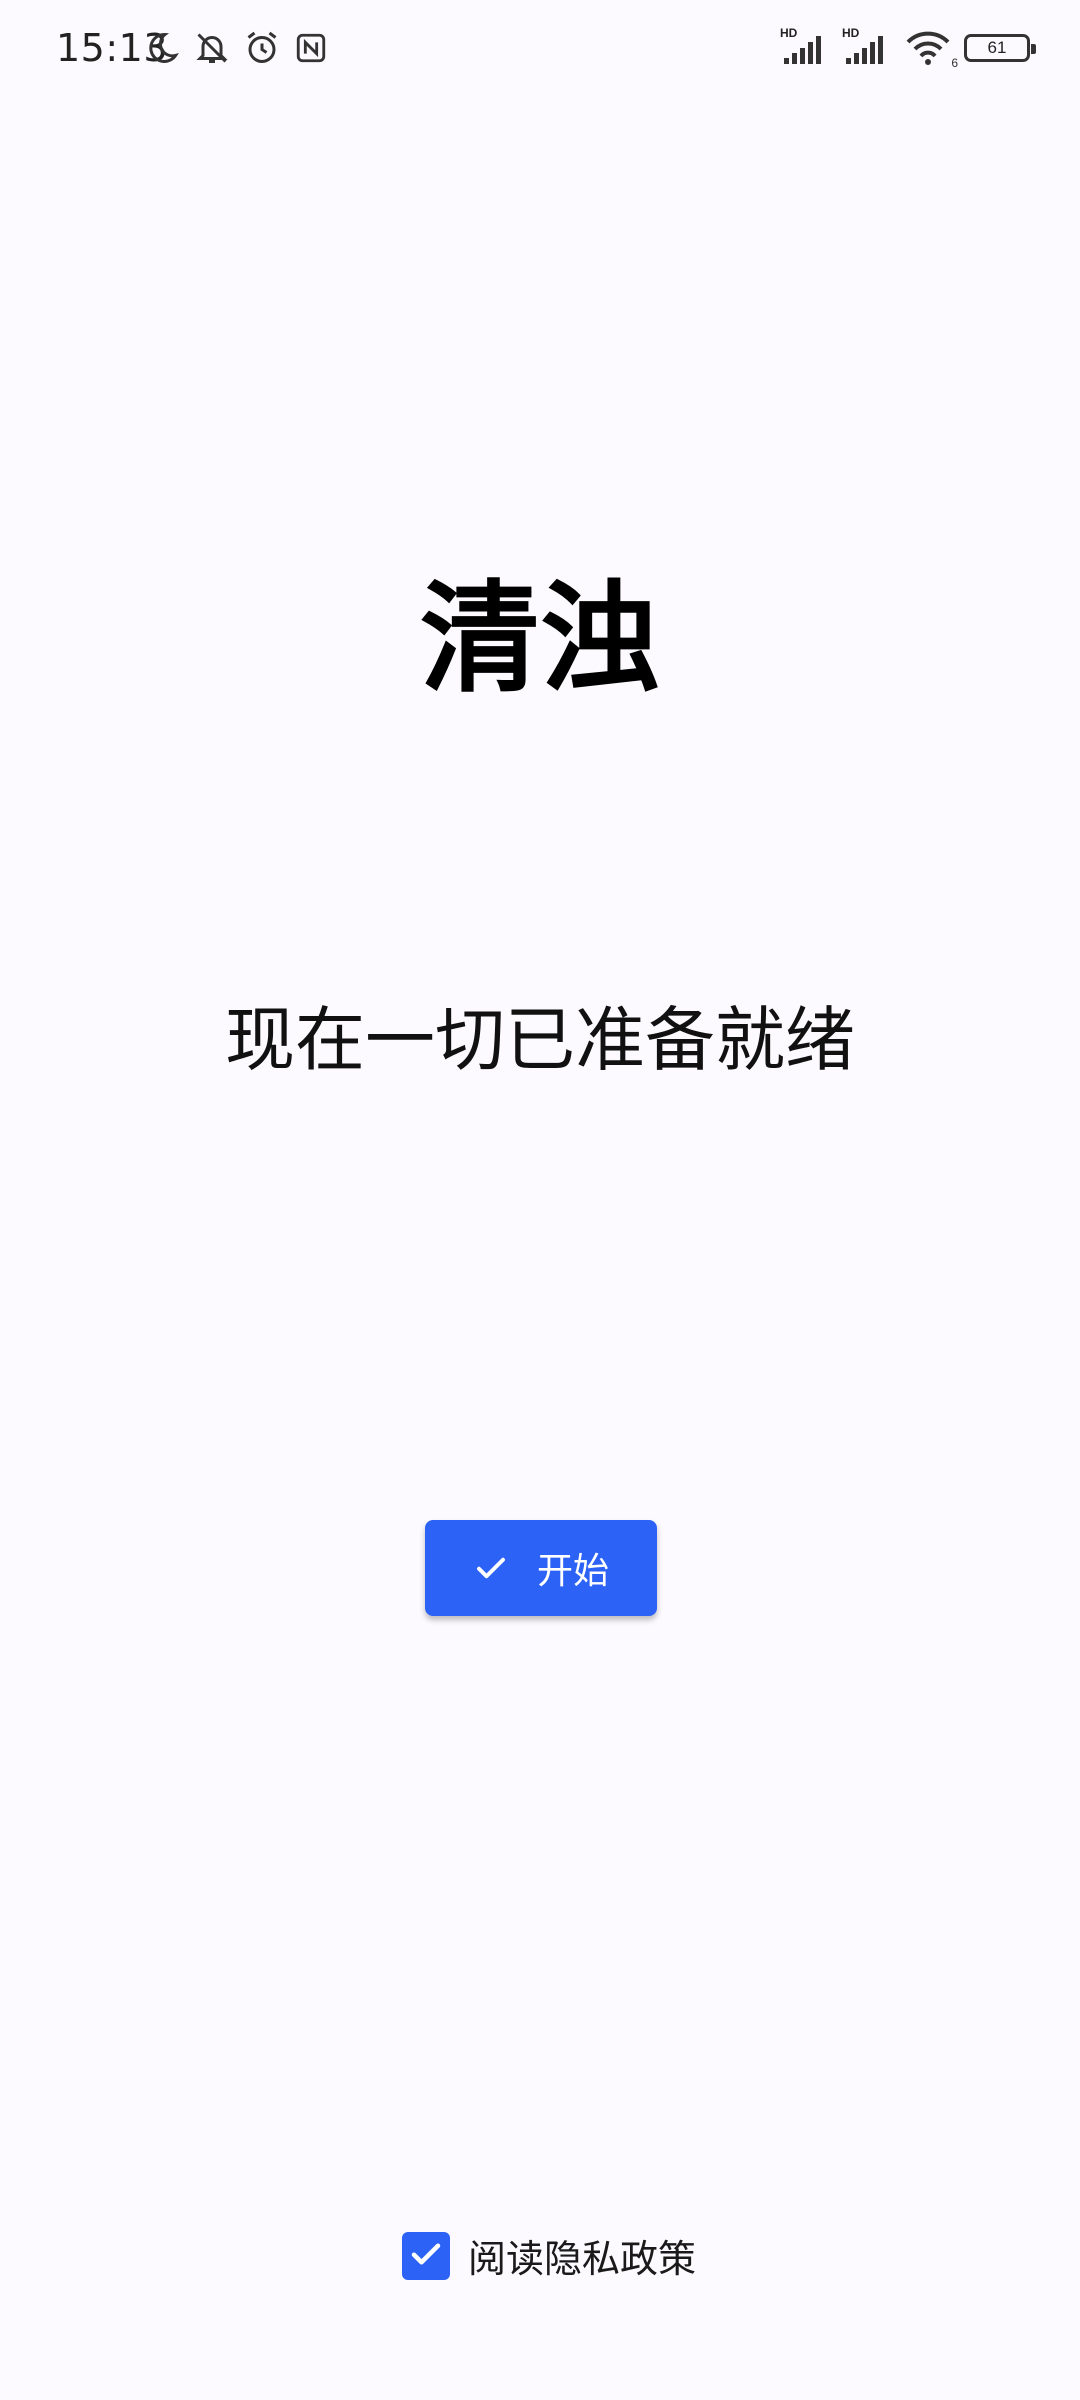 Image resolution: width=1080 pixels, height=2400 pixels. Describe the element at coordinates (540, 639) in the screenshot. I see `app-title: 清浊` at that location.